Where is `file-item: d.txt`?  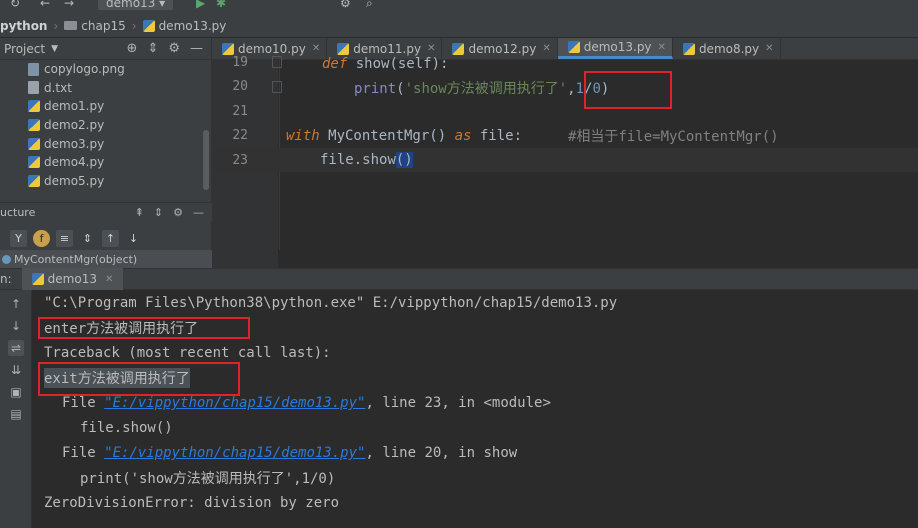 file-item: d.txt is located at coordinates (105, 88).